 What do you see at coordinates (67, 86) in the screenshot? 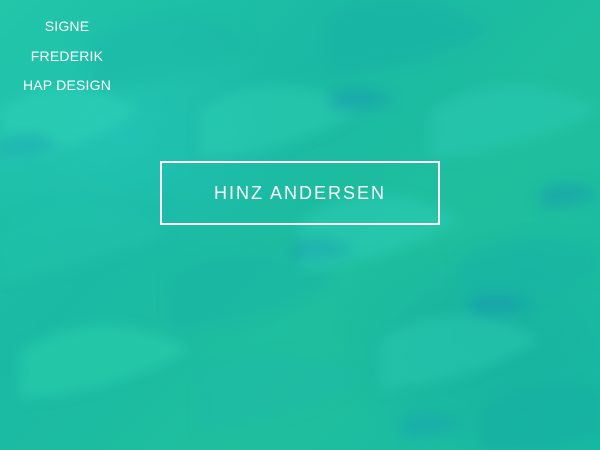
I see `nav-item-hap-design: HAP DESIGN` at bounding box center [67, 86].